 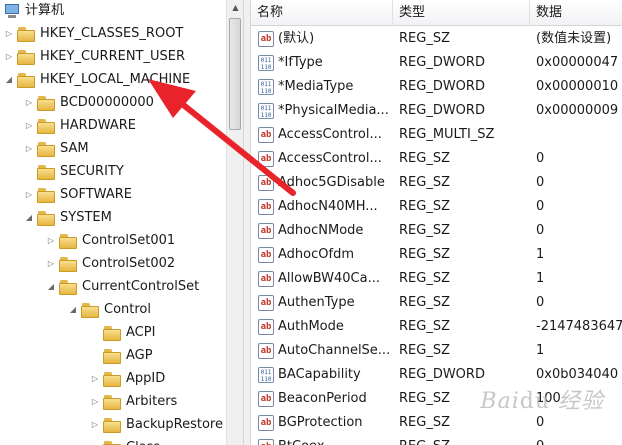 I want to click on value-row: ab AuthenType REG_SZ 0, so click(x=436, y=303).